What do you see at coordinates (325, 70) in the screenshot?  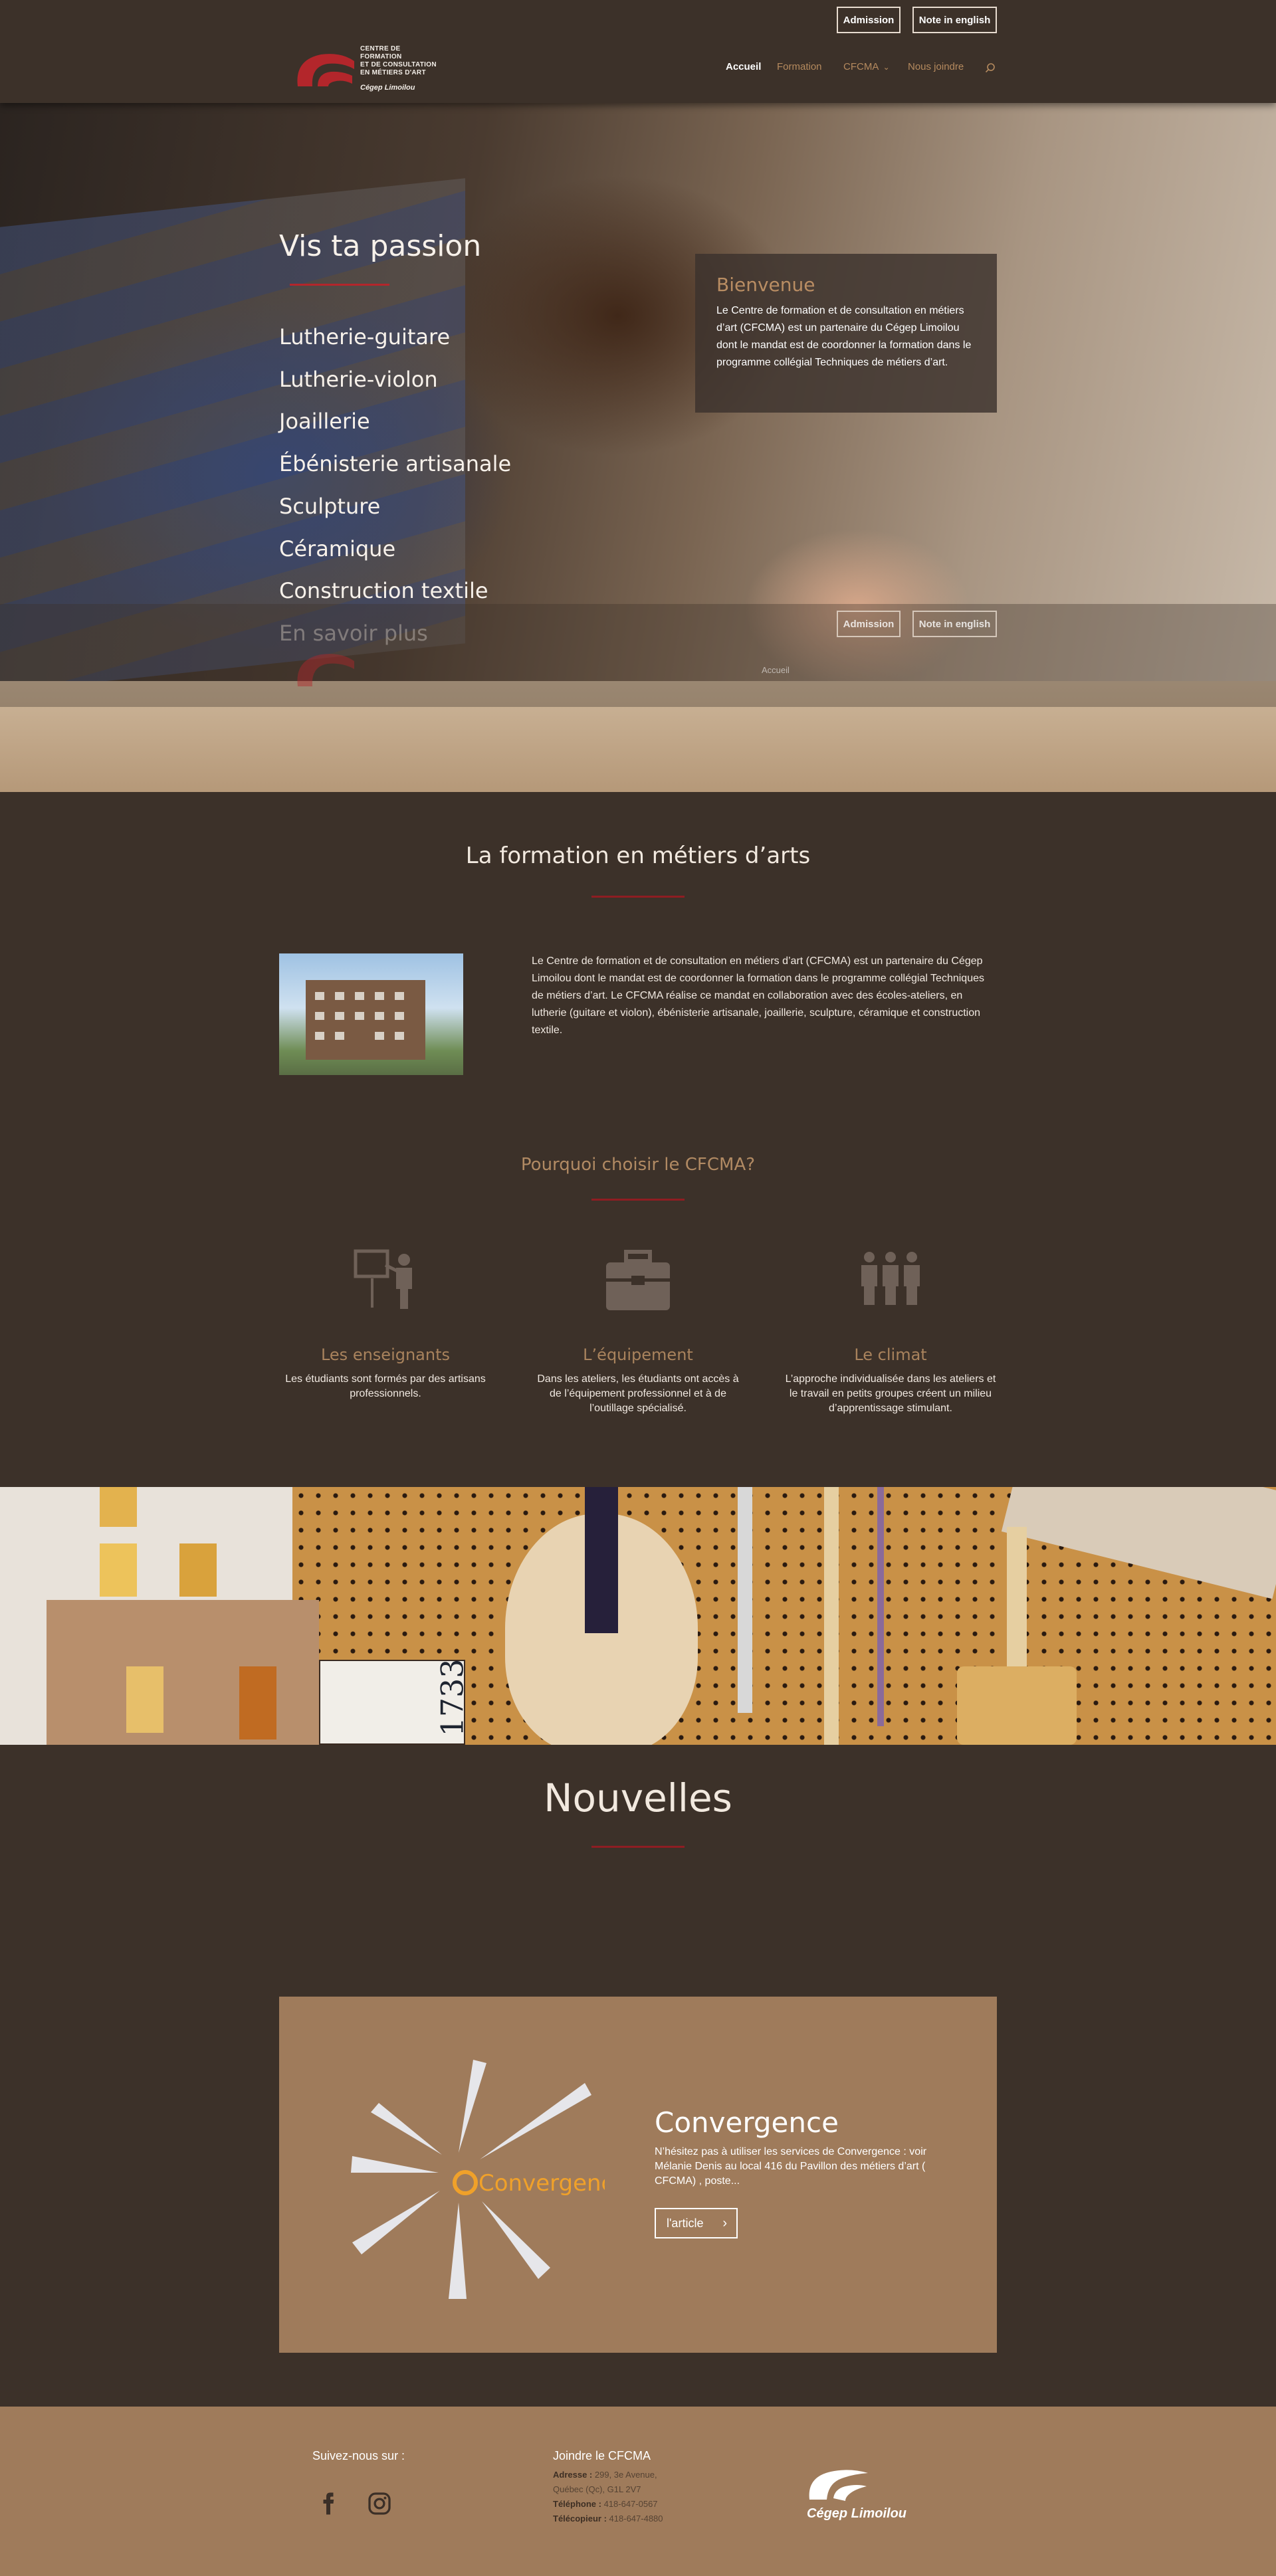 I see `cfcma-logo-mark-icon` at bounding box center [325, 70].